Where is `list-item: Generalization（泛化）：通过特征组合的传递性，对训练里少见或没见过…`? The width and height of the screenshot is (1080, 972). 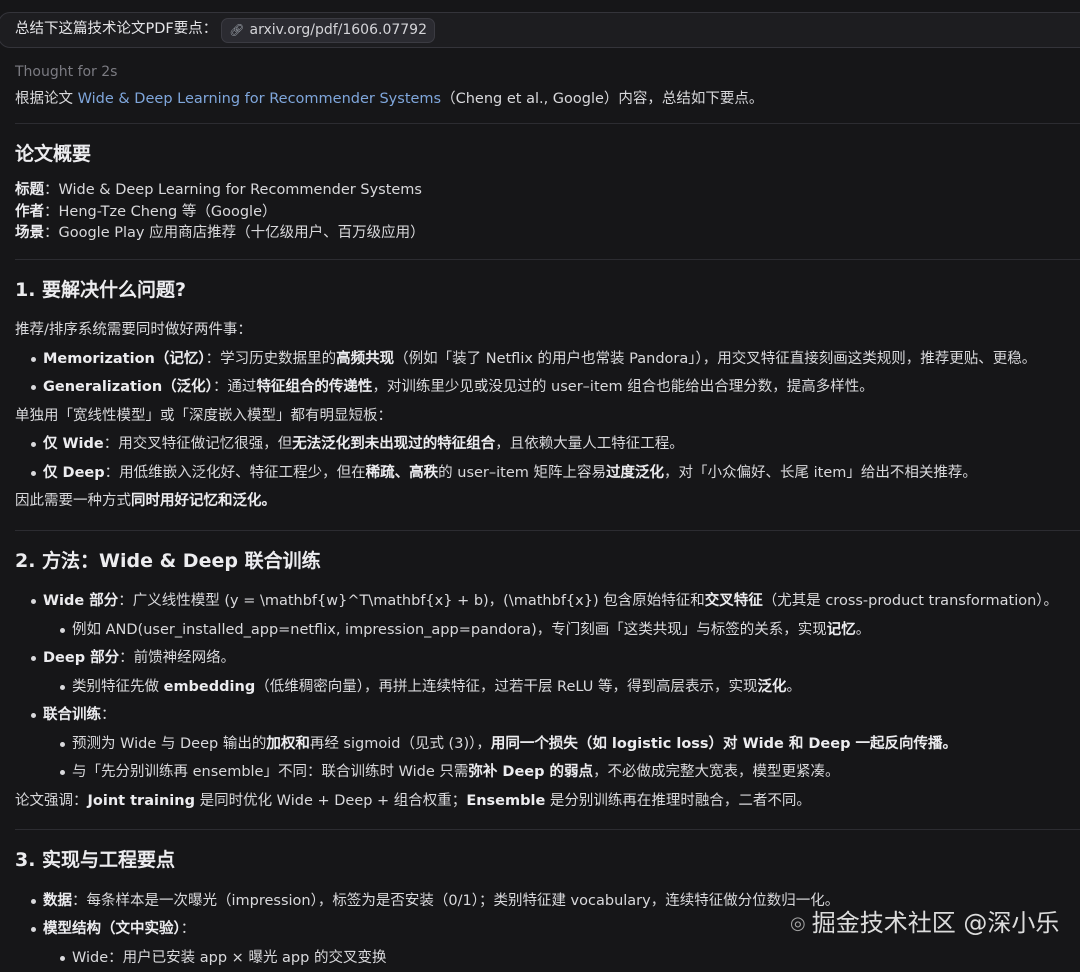 list-item: Generalization（泛化）：通过特征组合的传递性，对训练里少见或没见过… is located at coordinates (547, 387).